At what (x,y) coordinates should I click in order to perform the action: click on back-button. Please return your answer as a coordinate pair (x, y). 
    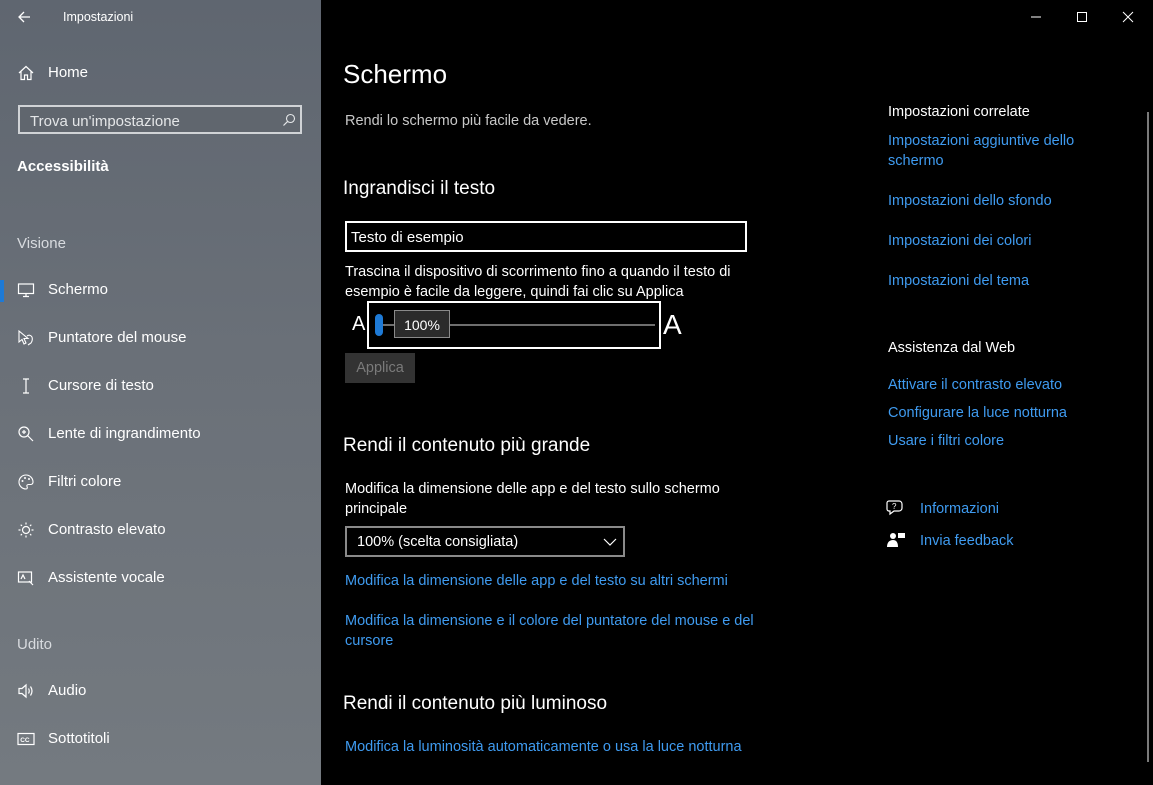
    Looking at the image, I should click on (26, 18).